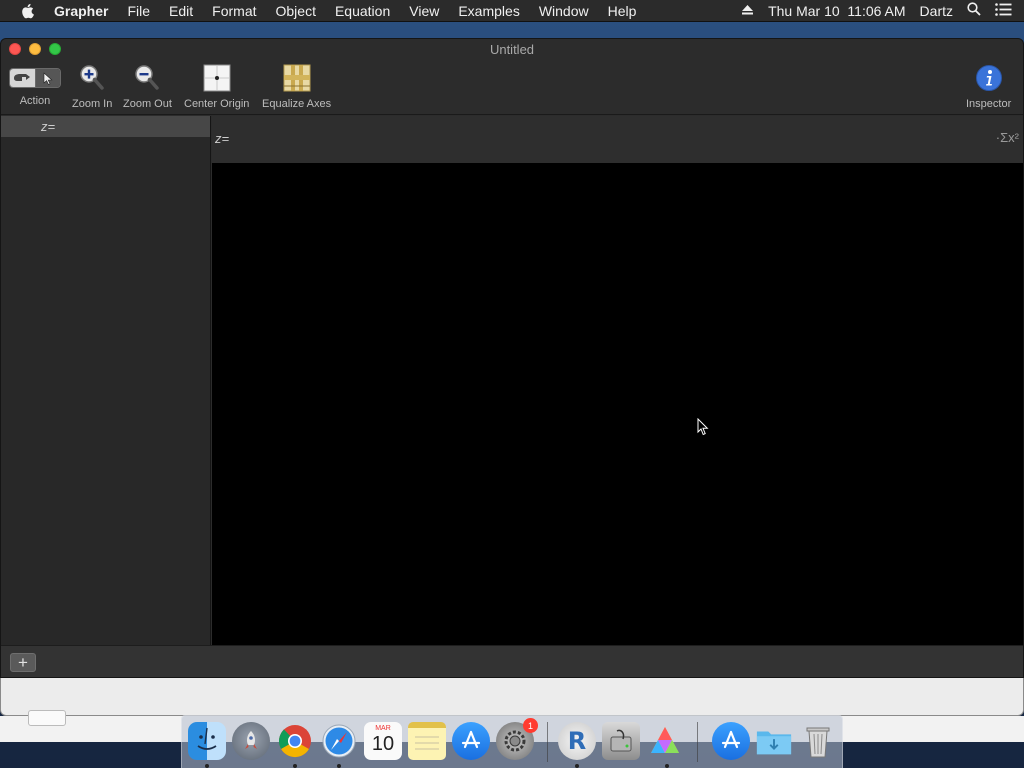 The width and height of the screenshot is (1024, 768). What do you see at coordinates (471, 741) in the screenshot?
I see `app-store-icon` at bounding box center [471, 741].